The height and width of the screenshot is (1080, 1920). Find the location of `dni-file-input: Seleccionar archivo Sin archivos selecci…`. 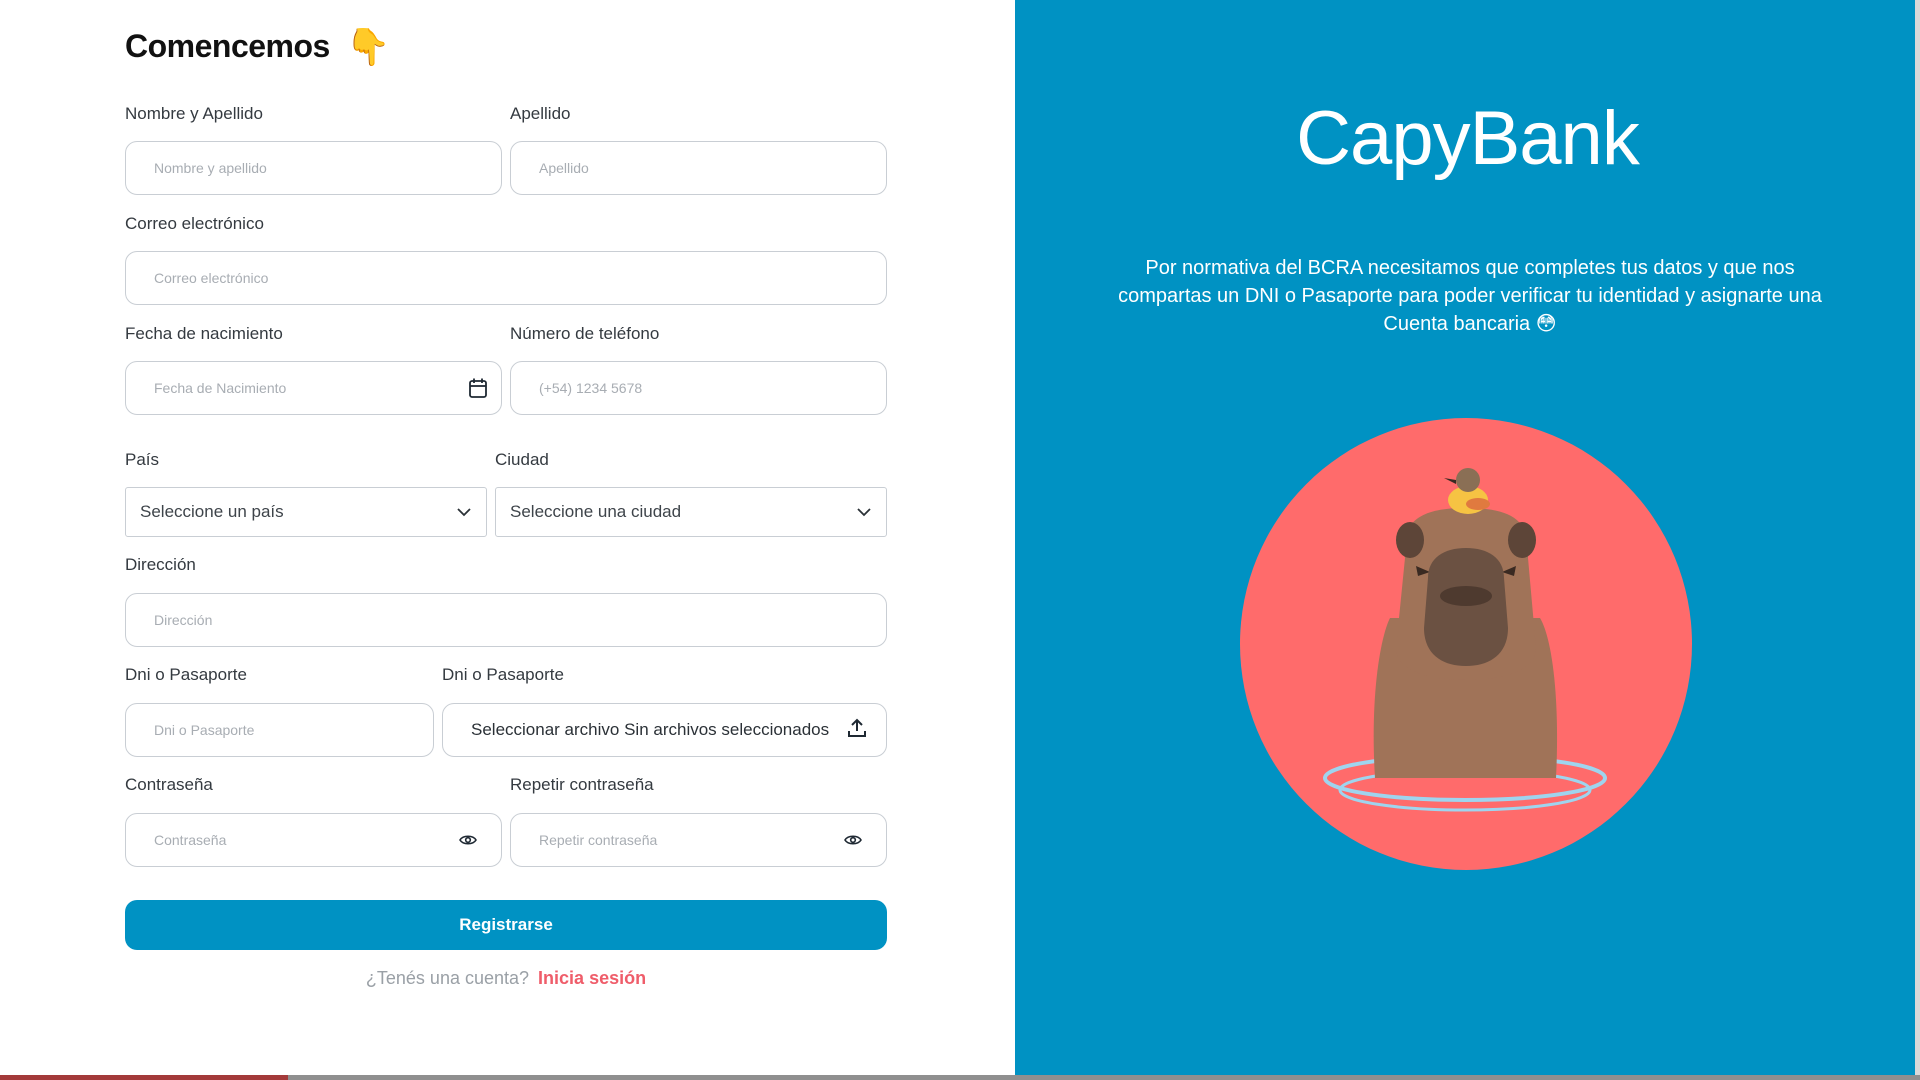

dni-file-input: Seleccionar archivo Sin archivos selecci… is located at coordinates (664, 730).